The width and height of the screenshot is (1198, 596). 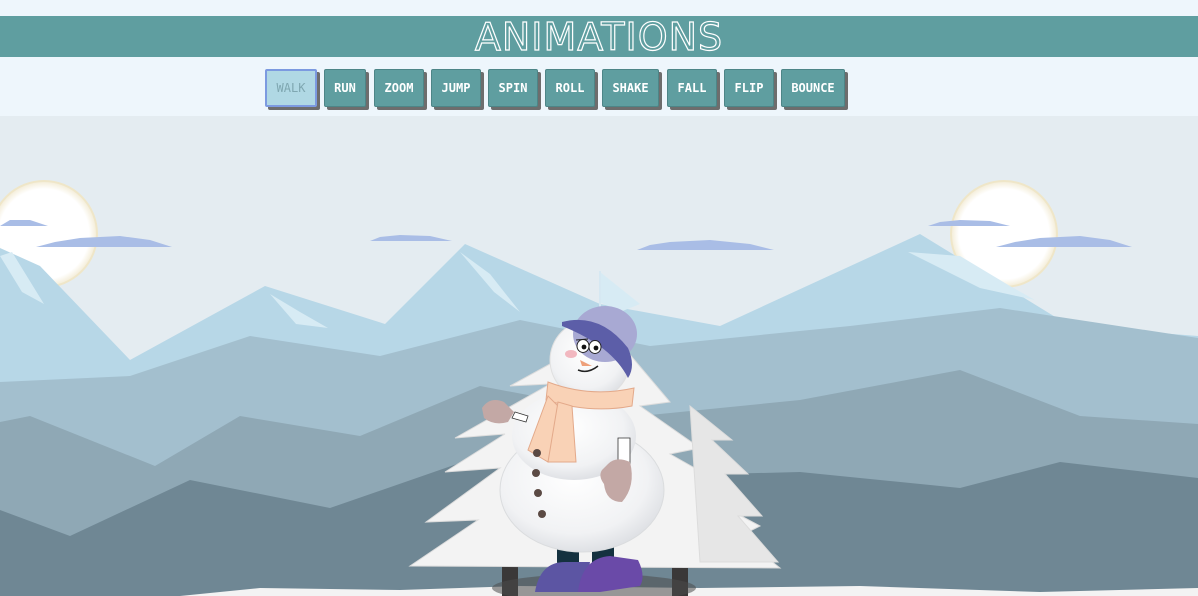 What do you see at coordinates (291, 88) in the screenshot?
I see `walk-button: WALK` at bounding box center [291, 88].